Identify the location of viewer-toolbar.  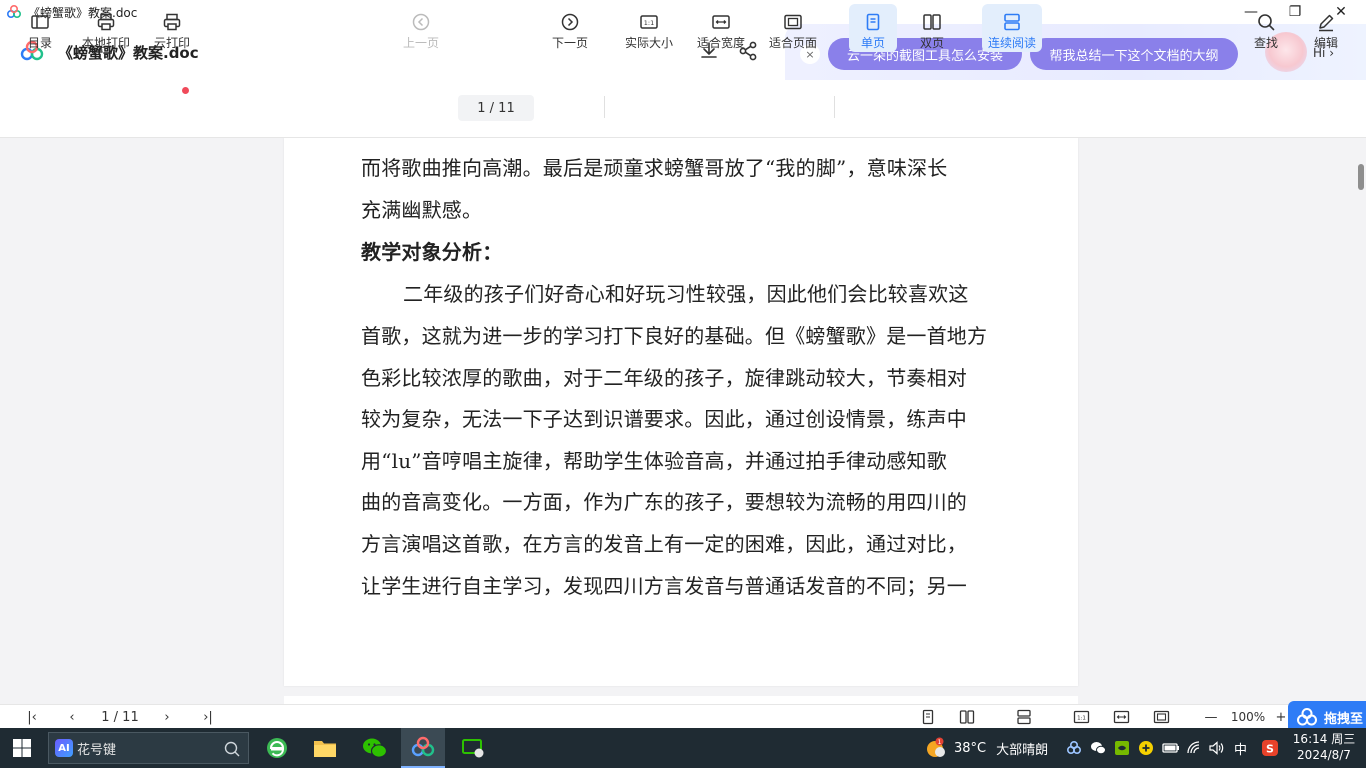
(683, 109).